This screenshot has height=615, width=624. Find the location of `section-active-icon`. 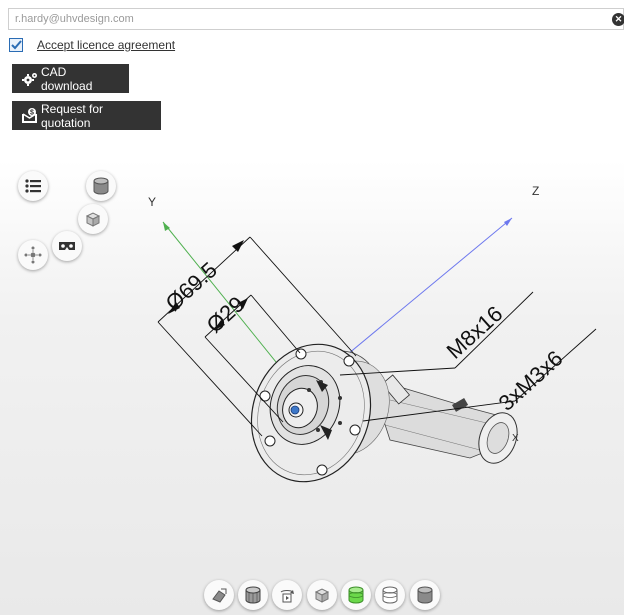

section-active-icon is located at coordinates (356, 595).